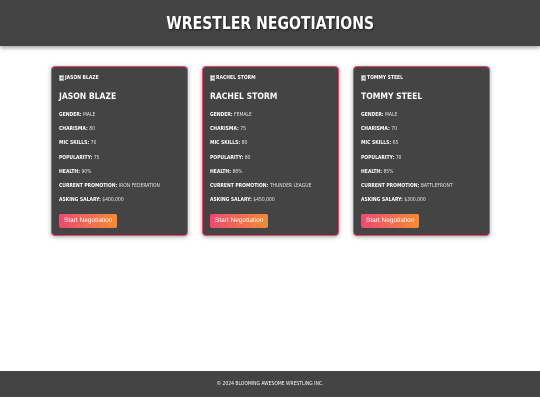 This screenshot has height=405, width=540. What do you see at coordinates (86, 171) in the screenshot?
I see `attr-health-value: 90%` at bounding box center [86, 171].